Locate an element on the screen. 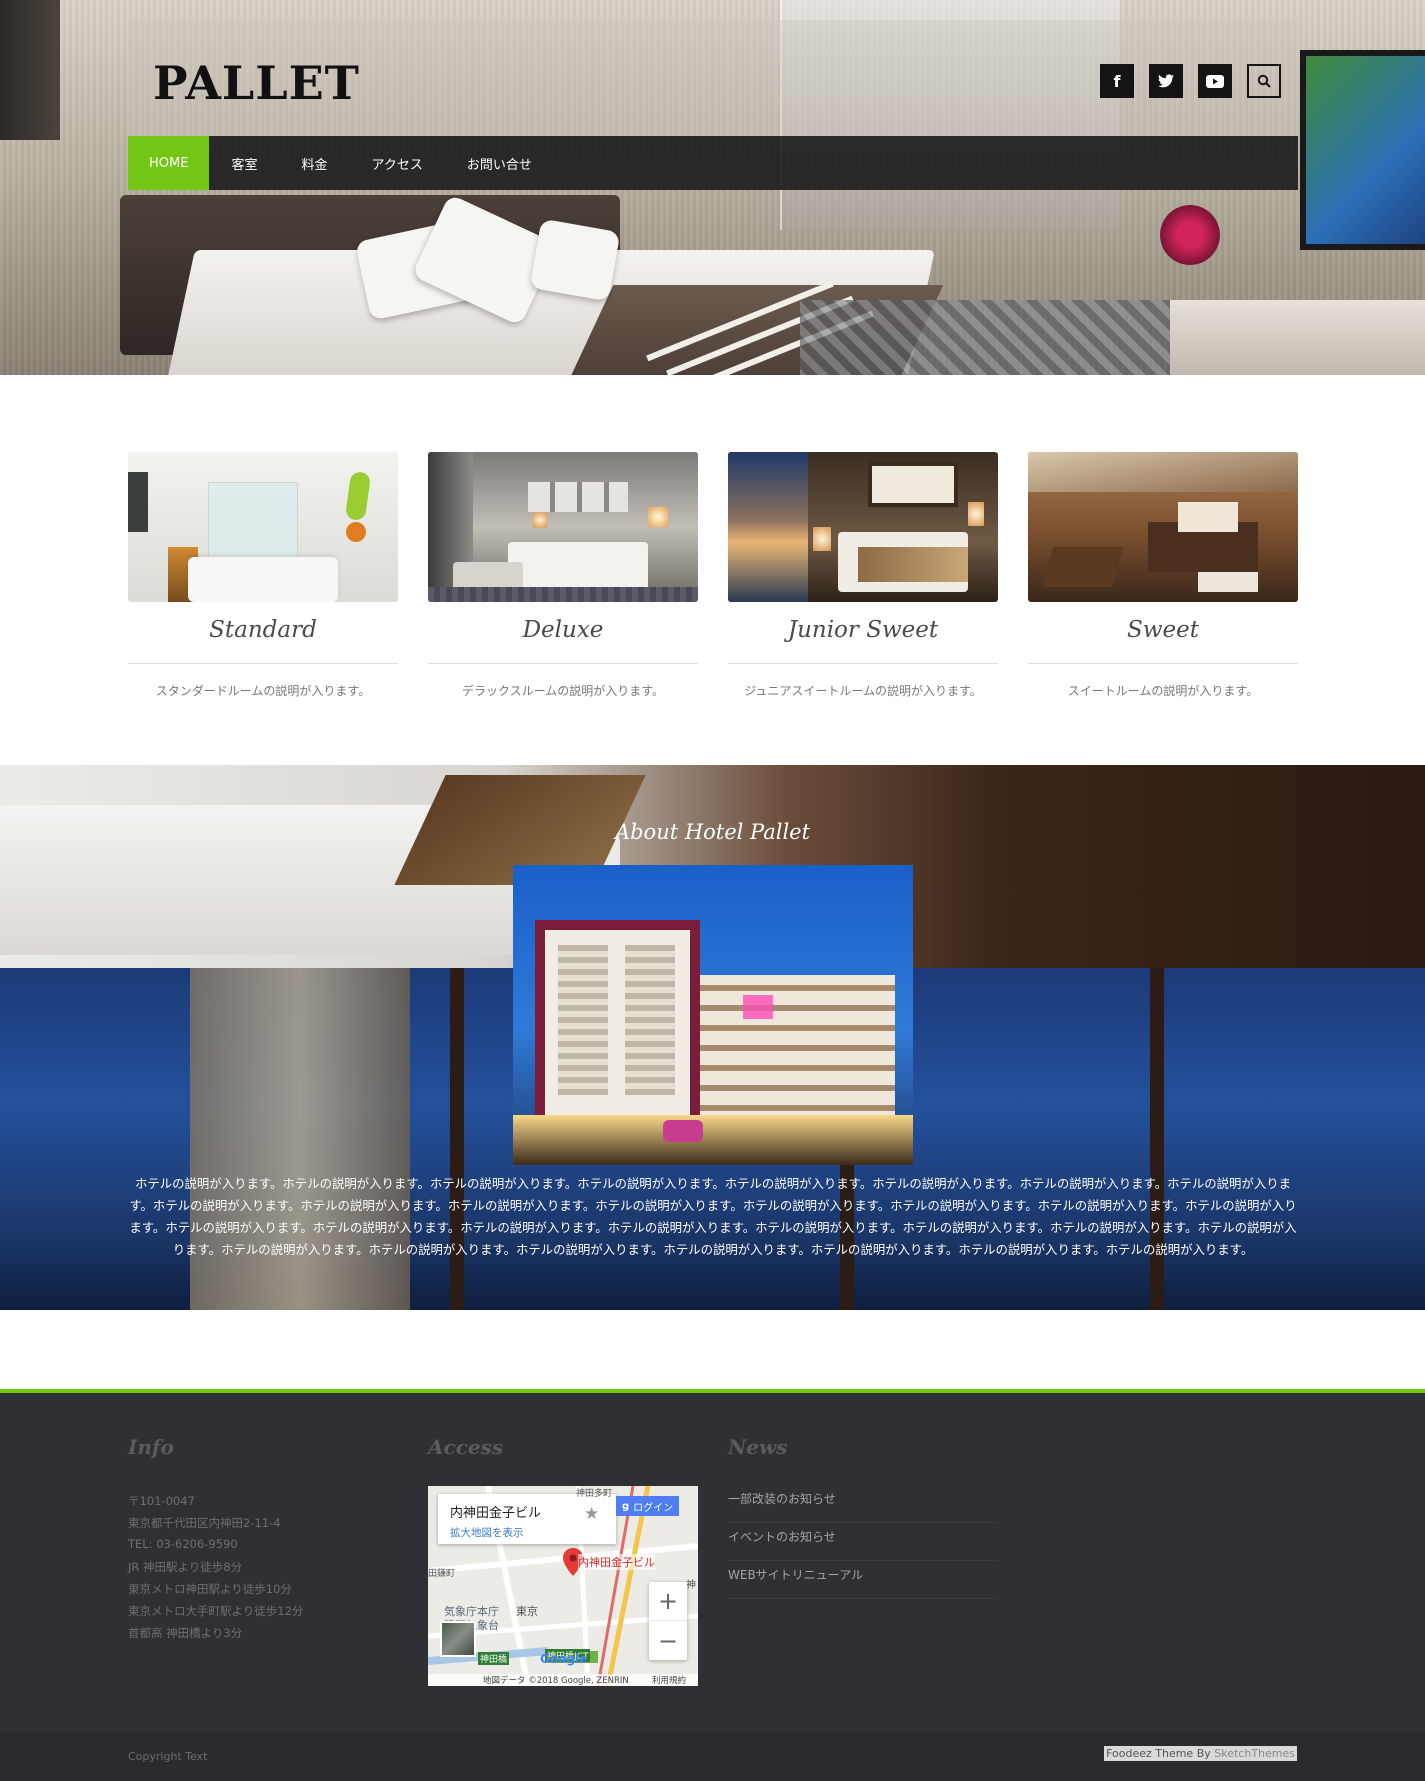  copyright-text: Copyright Text is located at coordinates (168, 1756).